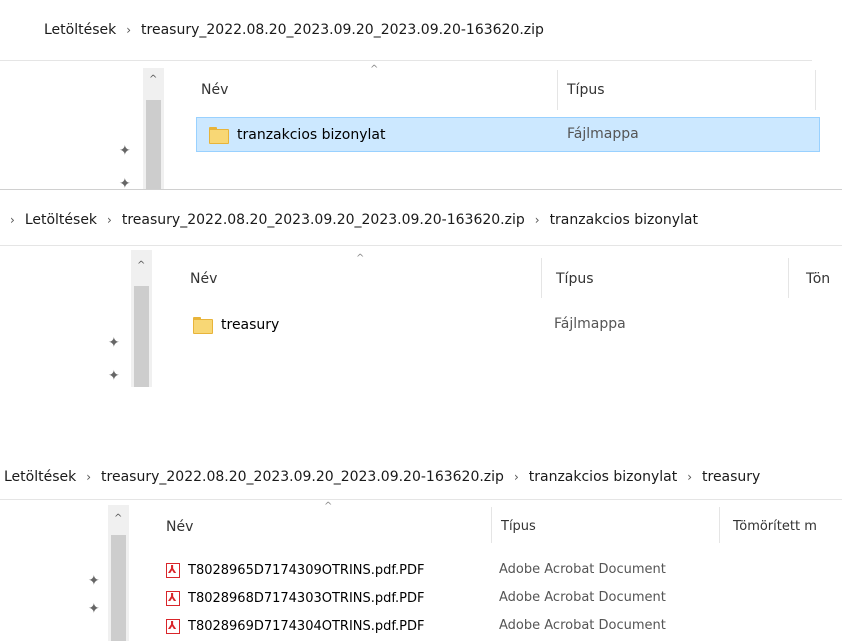  Describe the element at coordinates (508, 134) in the screenshot. I see `list-item: tranzakcios bizonylat Fájlmappa` at that location.